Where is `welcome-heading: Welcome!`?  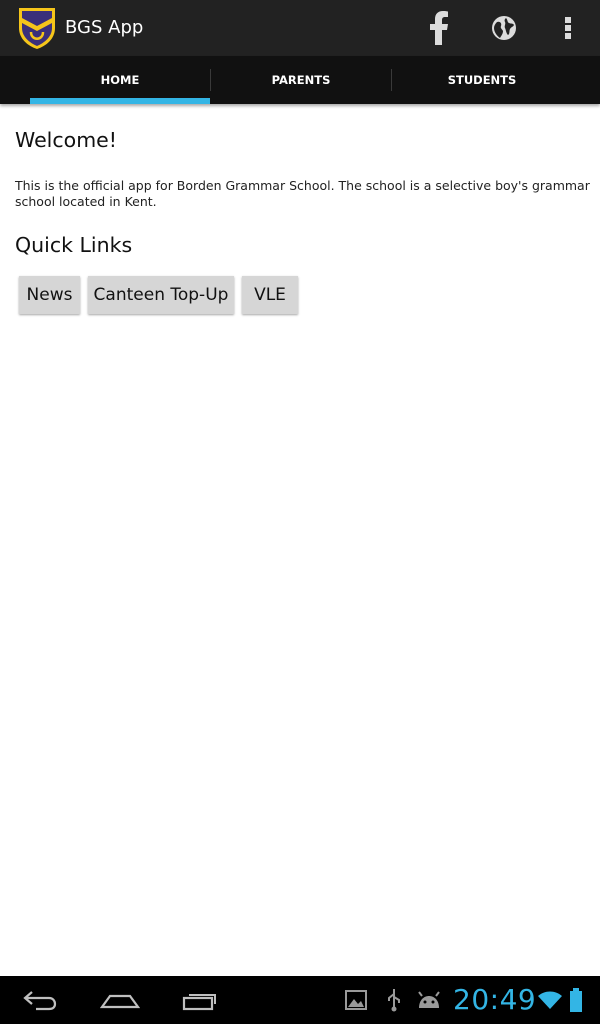
welcome-heading: Welcome! is located at coordinates (66, 140).